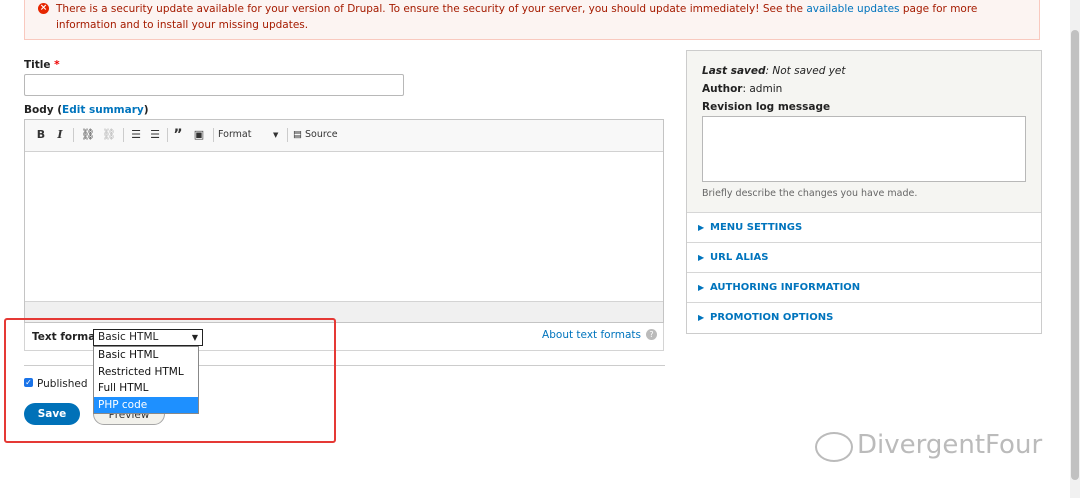  Describe the element at coordinates (756, 227) in the screenshot. I see `section-label: MENU SETTINGS` at that location.